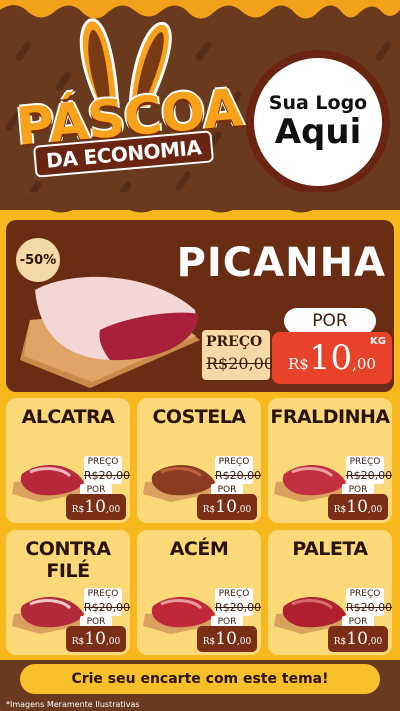  I want to click on hero-price-cents: ,00, so click(364, 364).